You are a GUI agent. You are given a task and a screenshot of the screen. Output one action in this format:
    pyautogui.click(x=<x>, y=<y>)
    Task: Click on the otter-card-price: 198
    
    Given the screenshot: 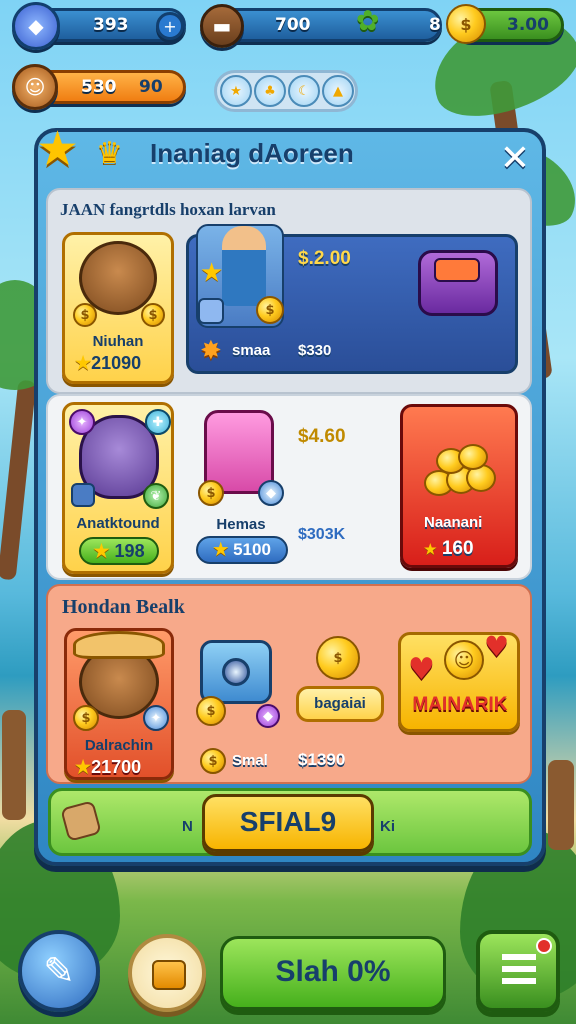 What is the action you would take?
    pyautogui.click(x=129, y=551)
    